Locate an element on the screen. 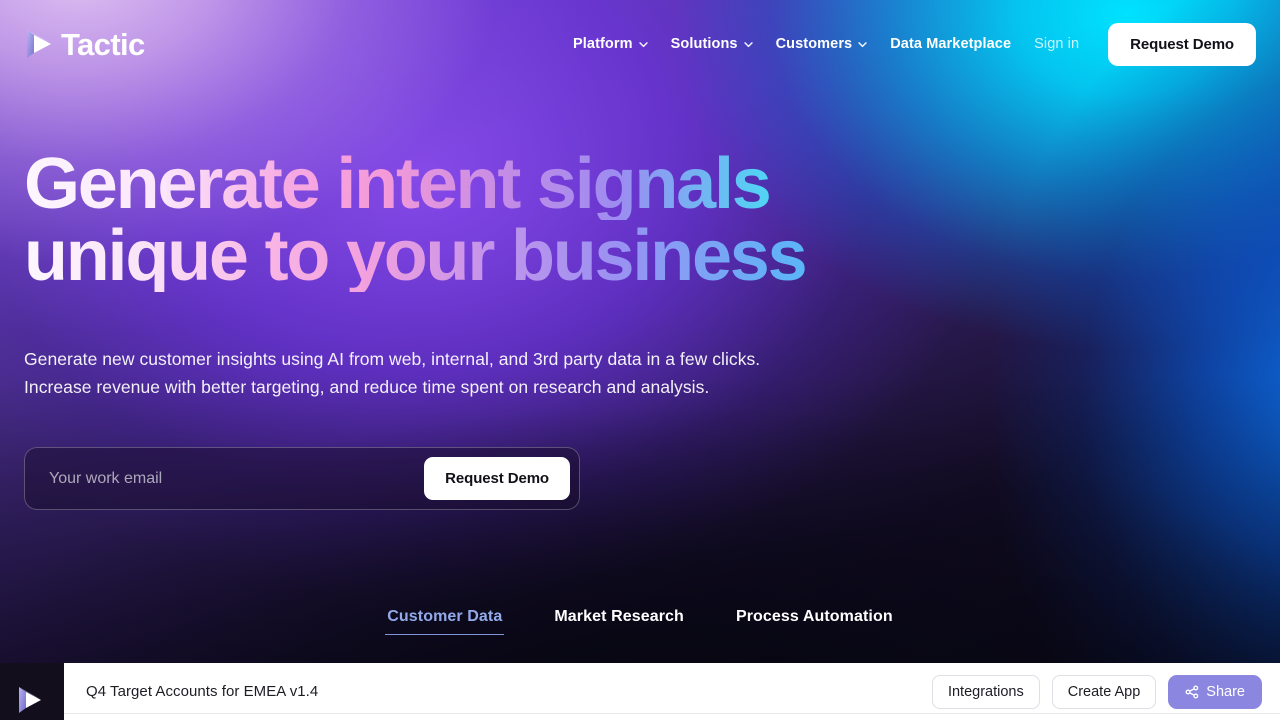 Image resolution: width=1280 pixels, height=720 pixels. email-signup-form: Request Demo is located at coordinates (302, 478).